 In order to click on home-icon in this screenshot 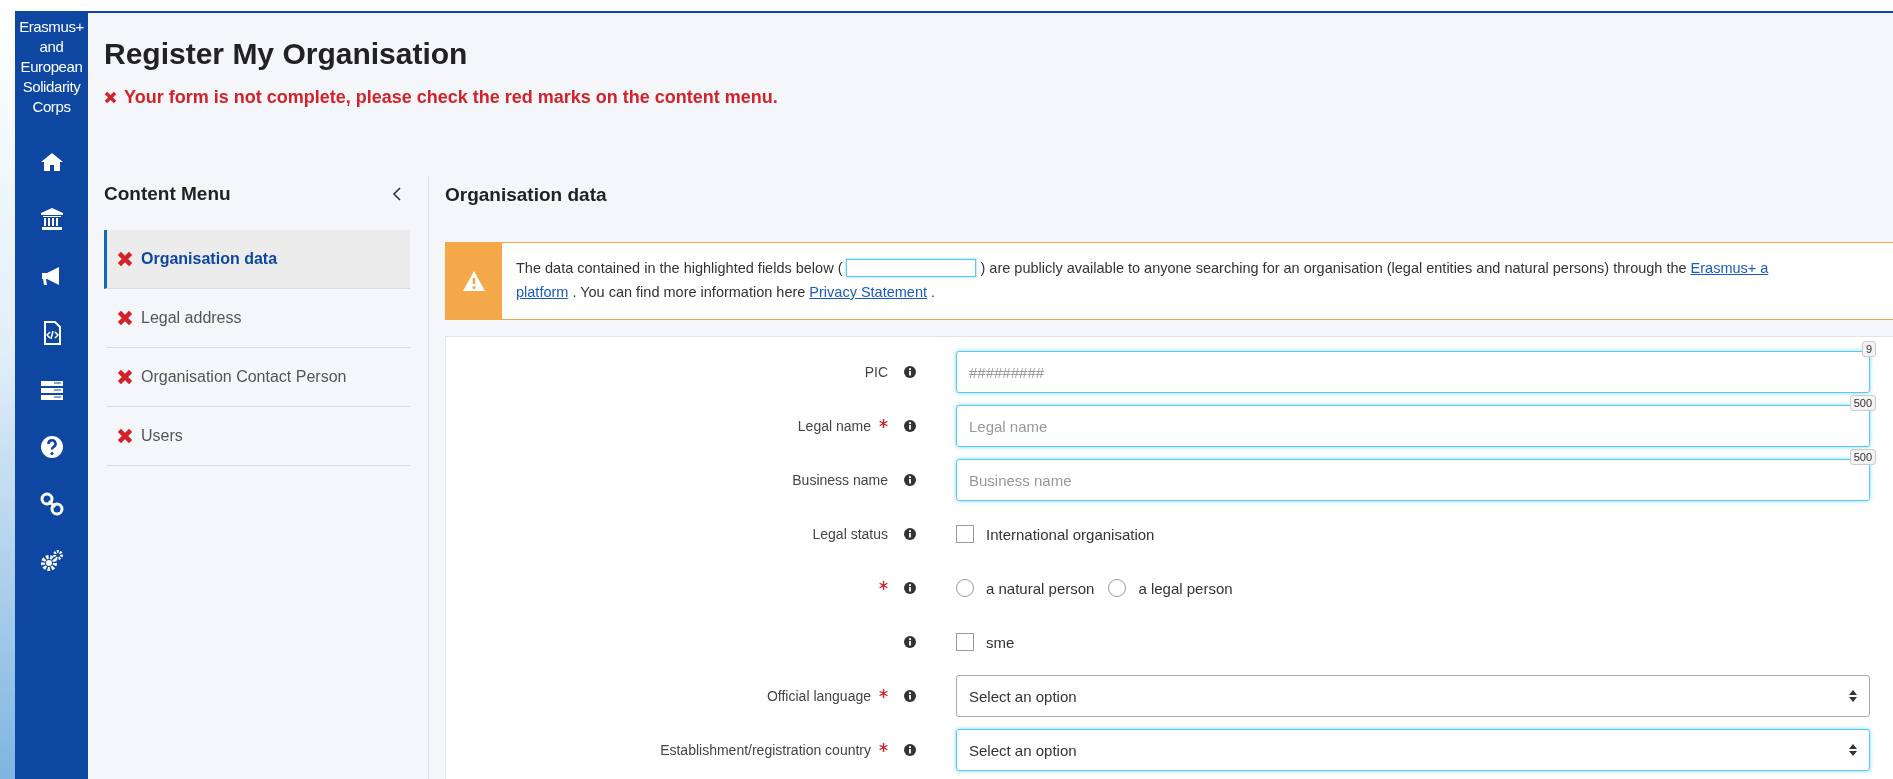, I will do `click(51, 162)`.